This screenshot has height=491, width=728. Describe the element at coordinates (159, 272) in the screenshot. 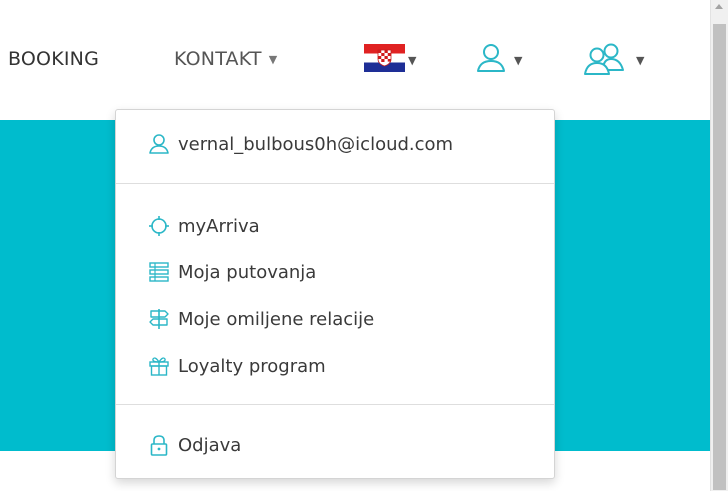

I see `list-icon` at that location.